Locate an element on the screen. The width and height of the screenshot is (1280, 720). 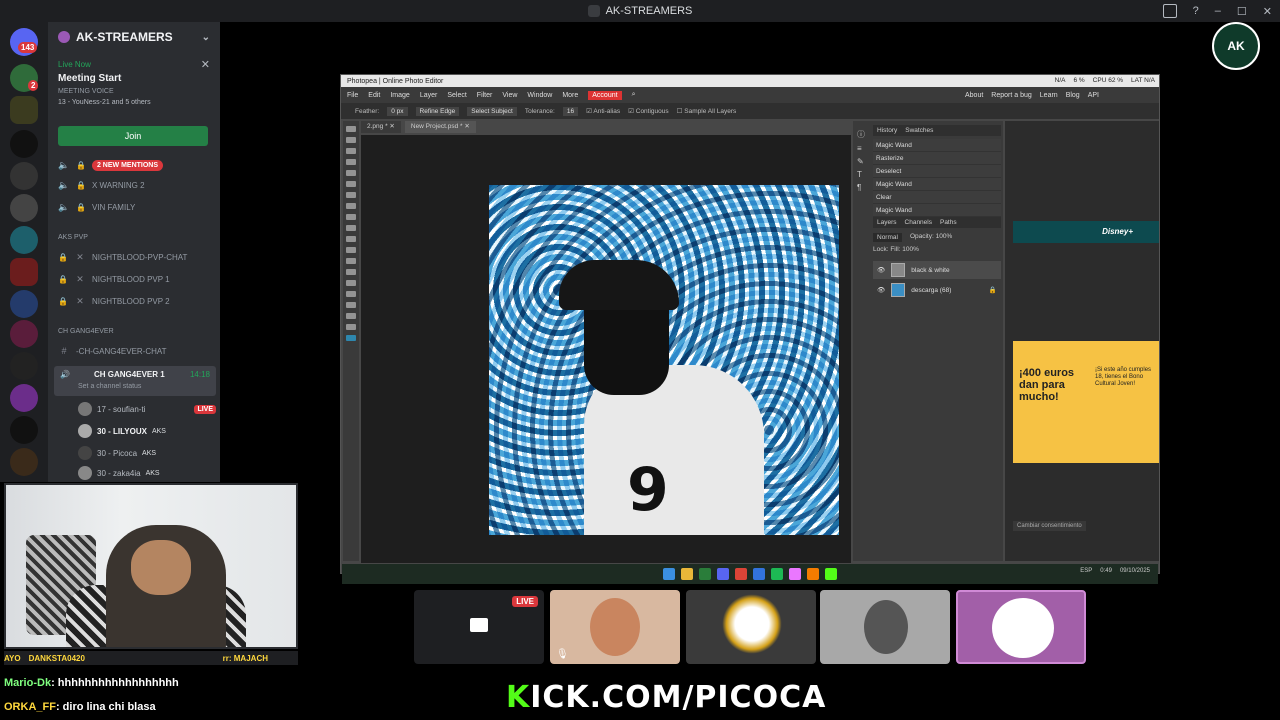
text-tool-icon is located at coordinates (351, 272).